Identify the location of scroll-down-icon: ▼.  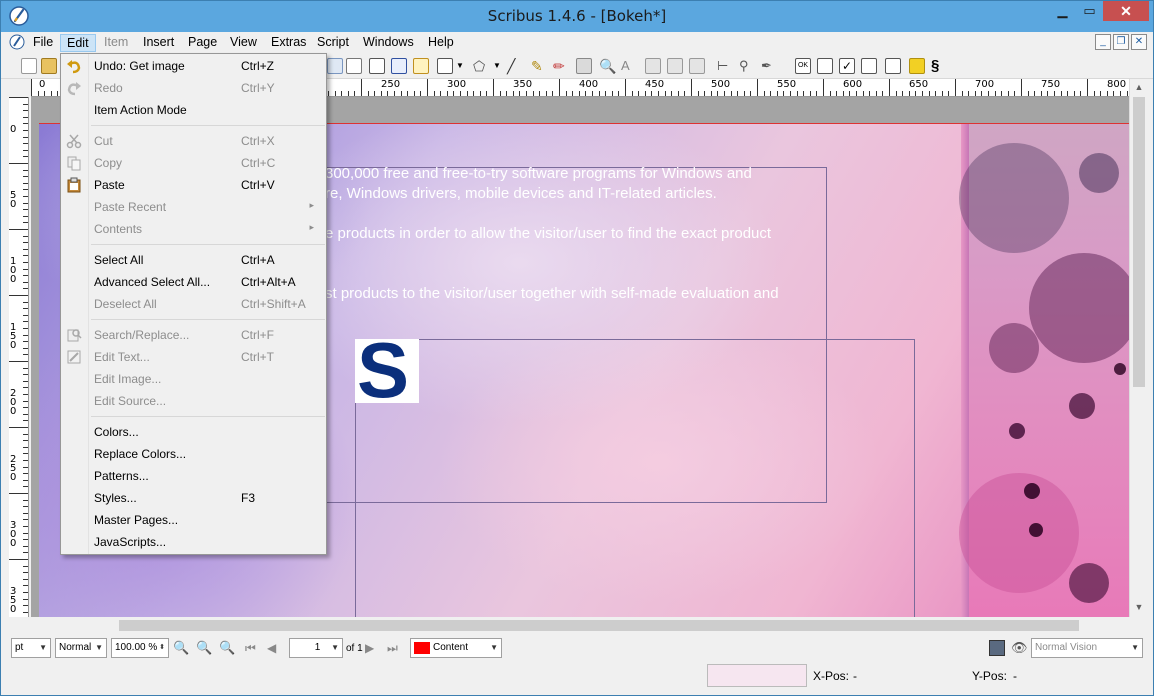
(1139, 607).